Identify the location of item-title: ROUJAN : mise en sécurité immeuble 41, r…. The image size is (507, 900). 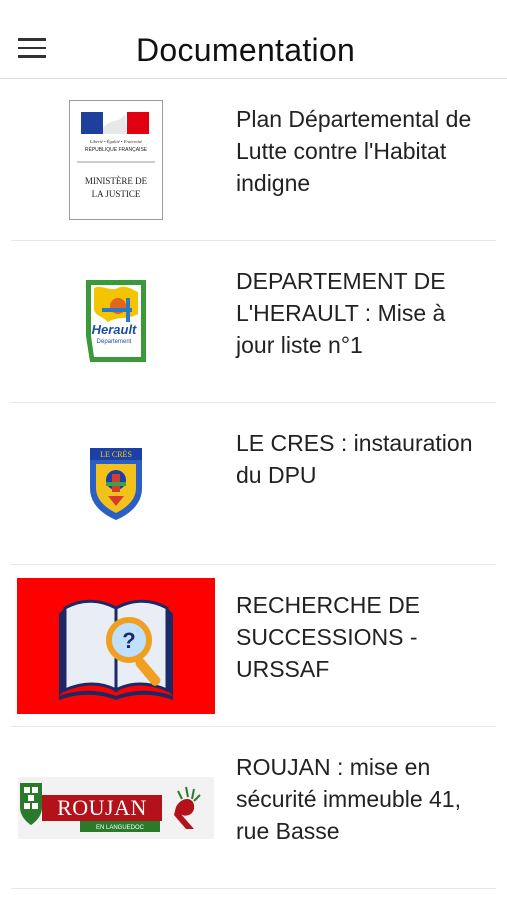
(348, 799).